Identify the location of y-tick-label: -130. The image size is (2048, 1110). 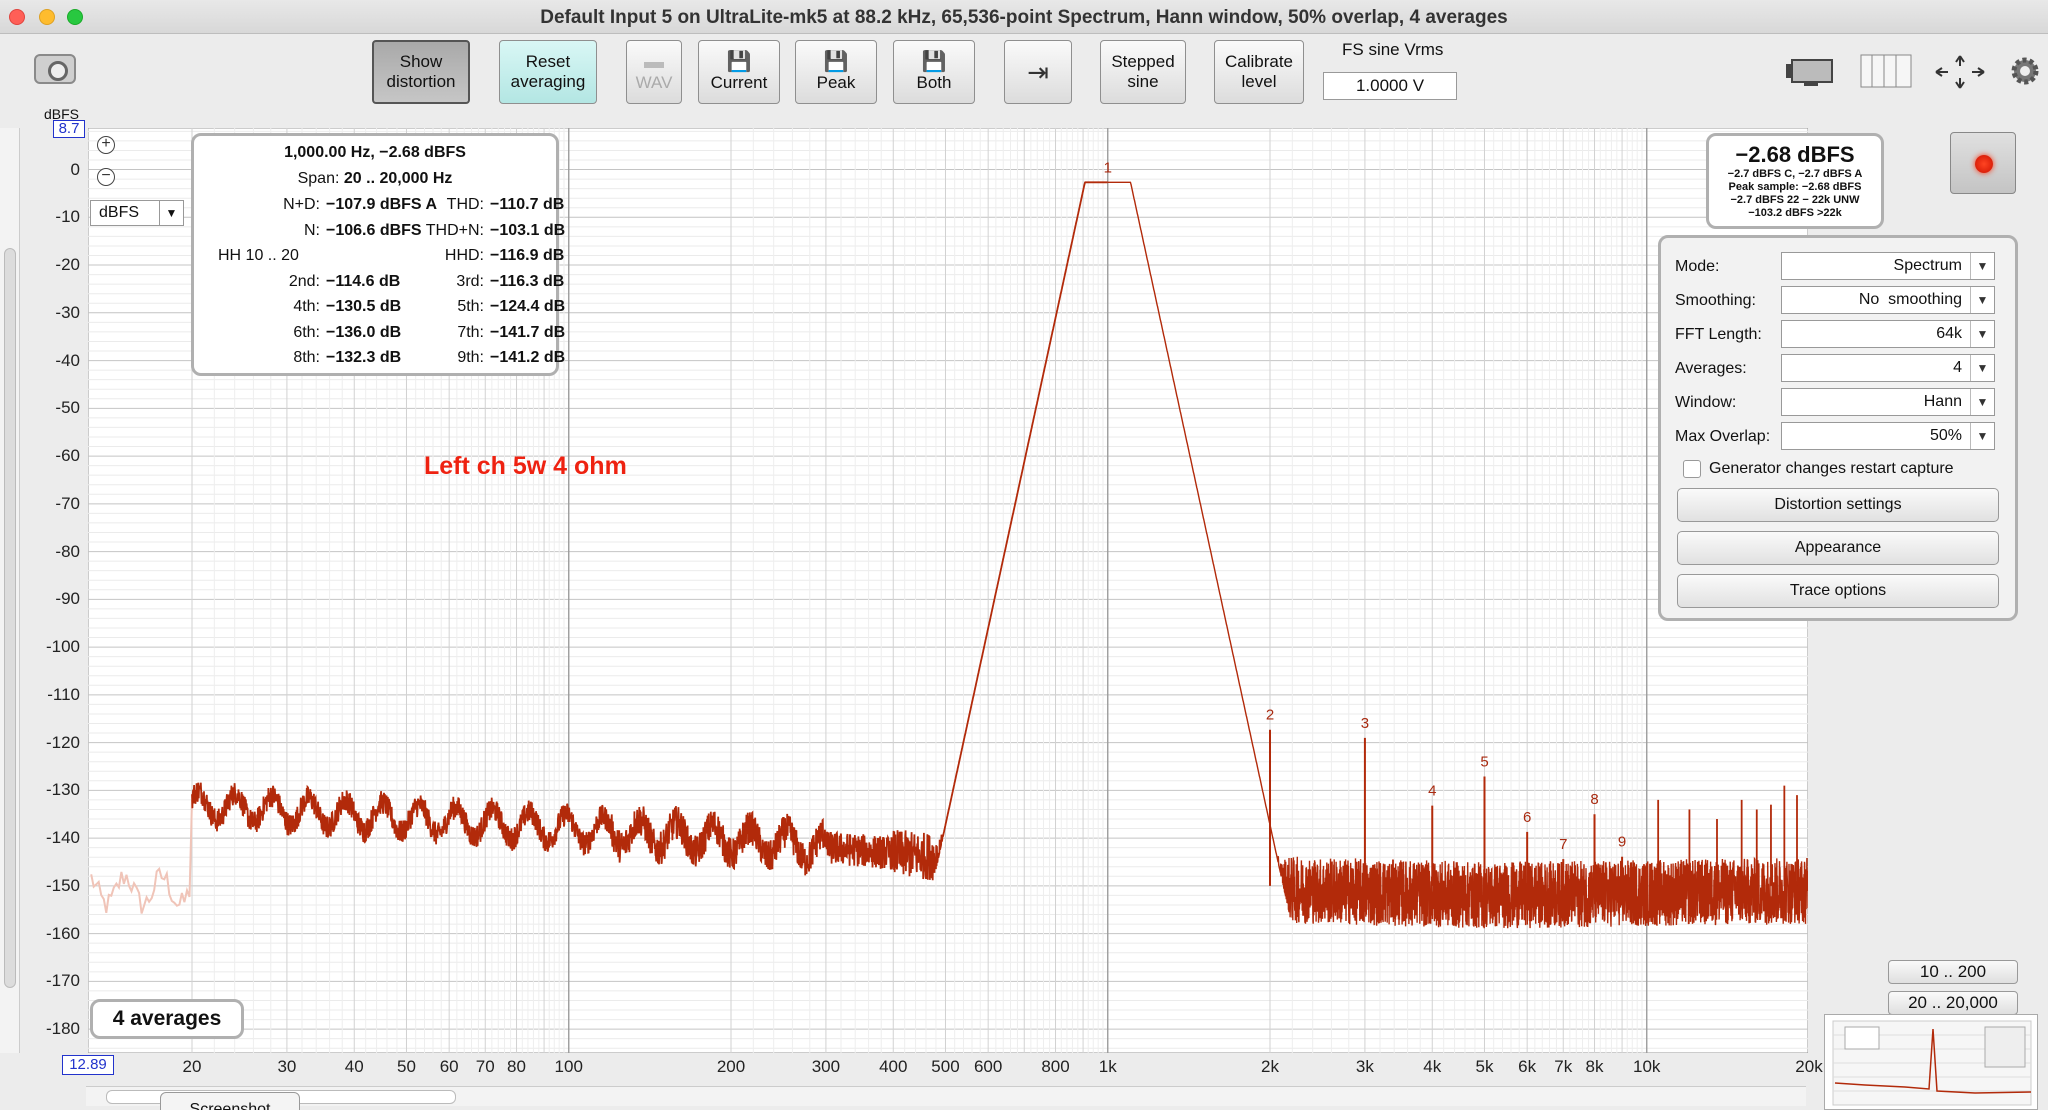
(62, 790).